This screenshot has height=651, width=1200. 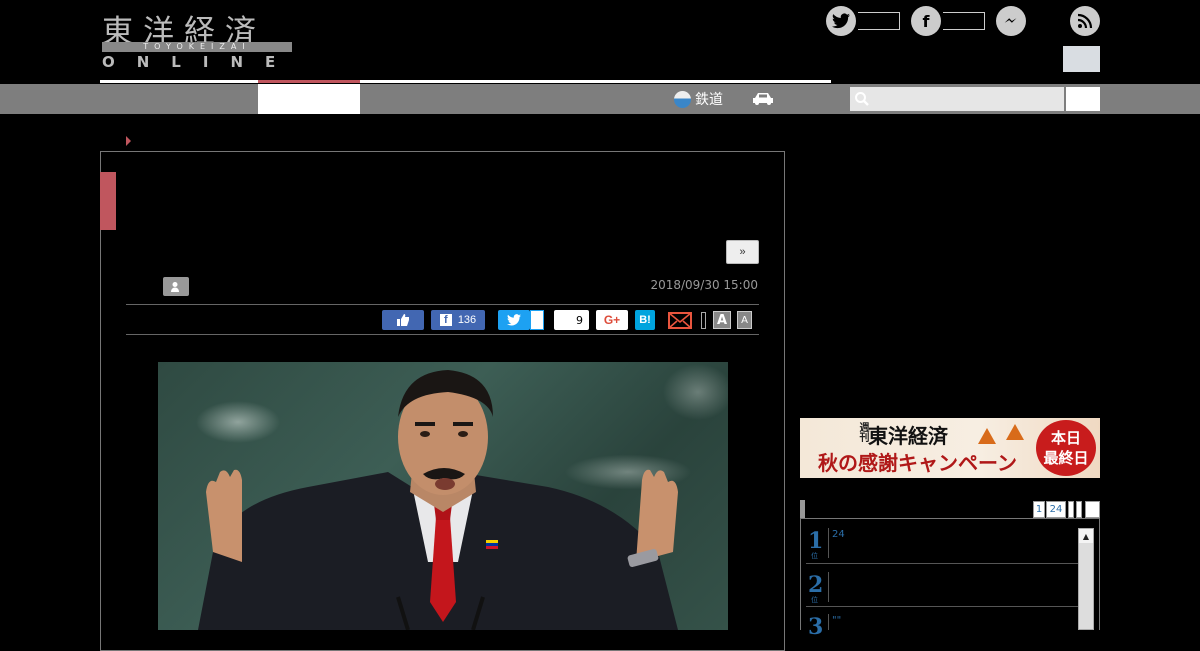 I want to click on thumbs-up-icon, so click(x=402, y=320).